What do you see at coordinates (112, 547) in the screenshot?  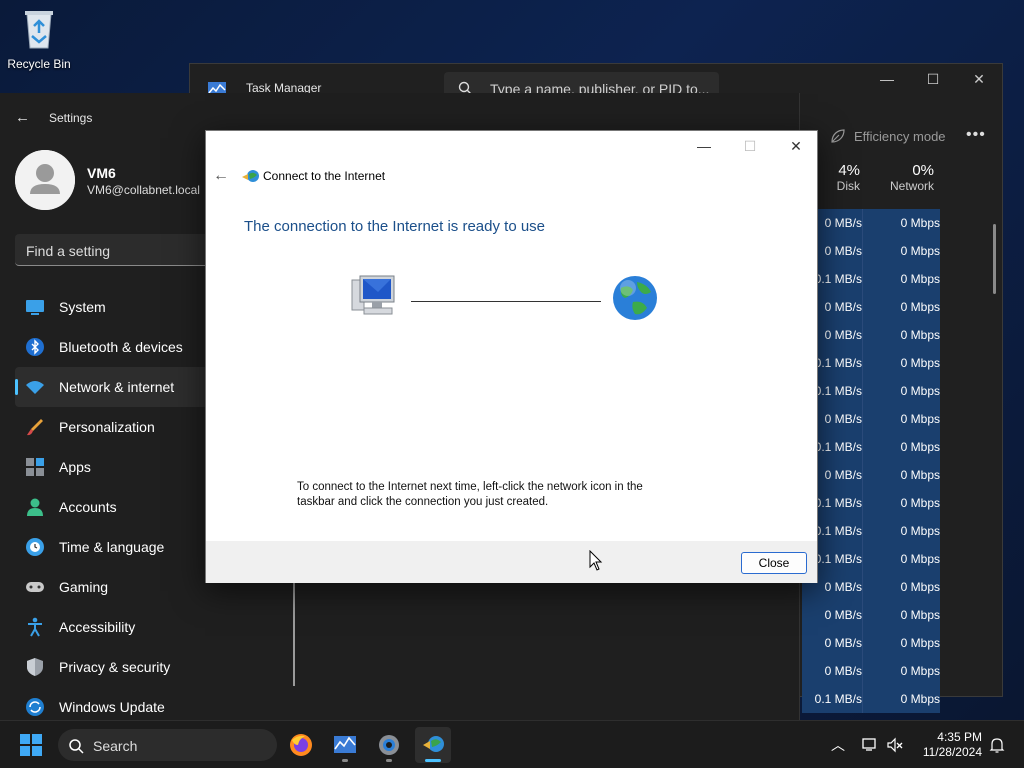 I see `sidebar-item-label: Time & language` at bounding box center [112, 547].